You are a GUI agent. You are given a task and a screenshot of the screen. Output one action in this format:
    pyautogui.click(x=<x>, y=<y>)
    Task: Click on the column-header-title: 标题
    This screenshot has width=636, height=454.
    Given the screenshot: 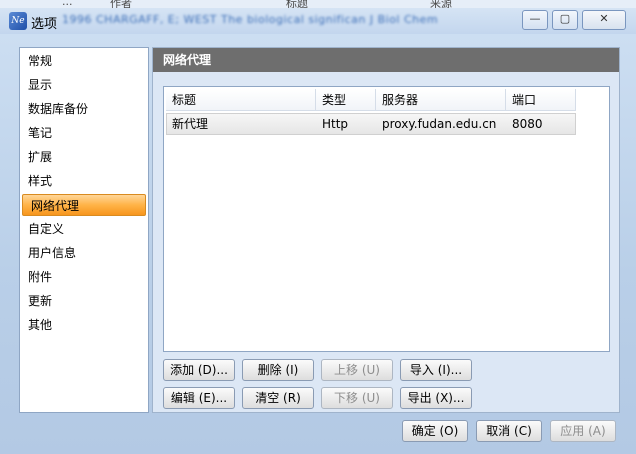 What is the action you would take?
    pyautogui.click(x=241, y=100)
    